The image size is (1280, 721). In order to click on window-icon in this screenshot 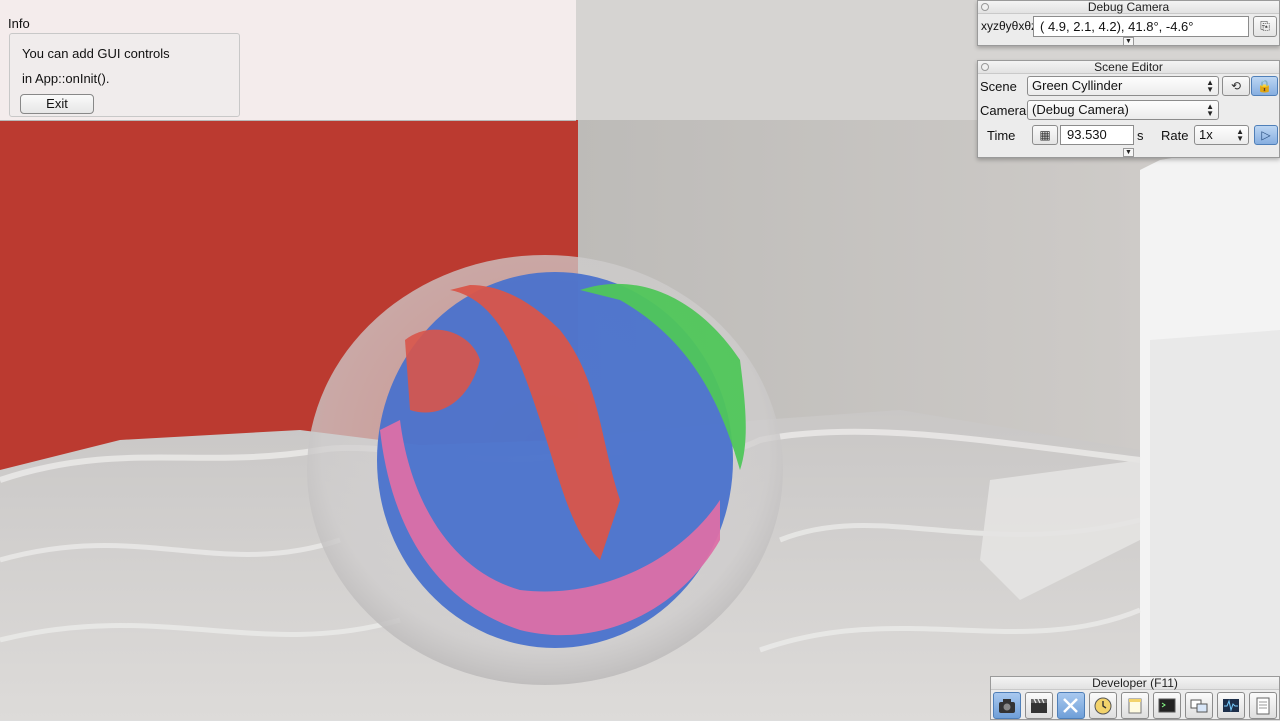, I will do `click(1199, 705)`.